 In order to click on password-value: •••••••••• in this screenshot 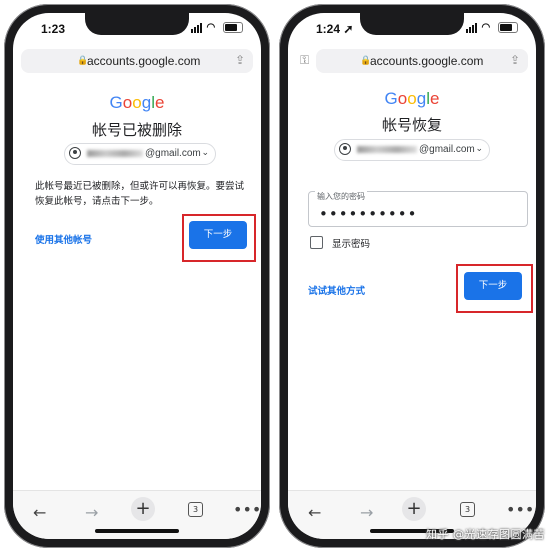, I will do `click(368, 214)`.